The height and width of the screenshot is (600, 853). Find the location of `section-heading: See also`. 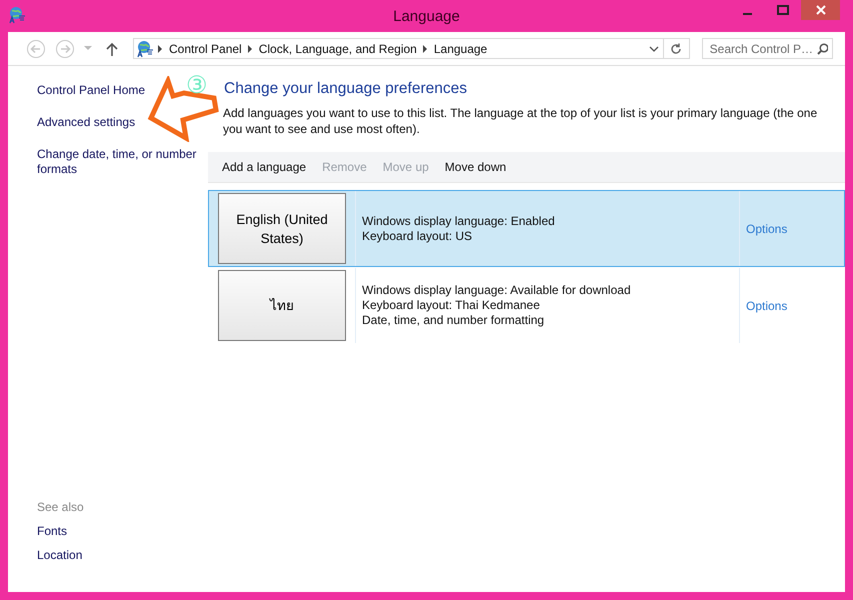

section-heading: See also is located at coordinates (61, 507).